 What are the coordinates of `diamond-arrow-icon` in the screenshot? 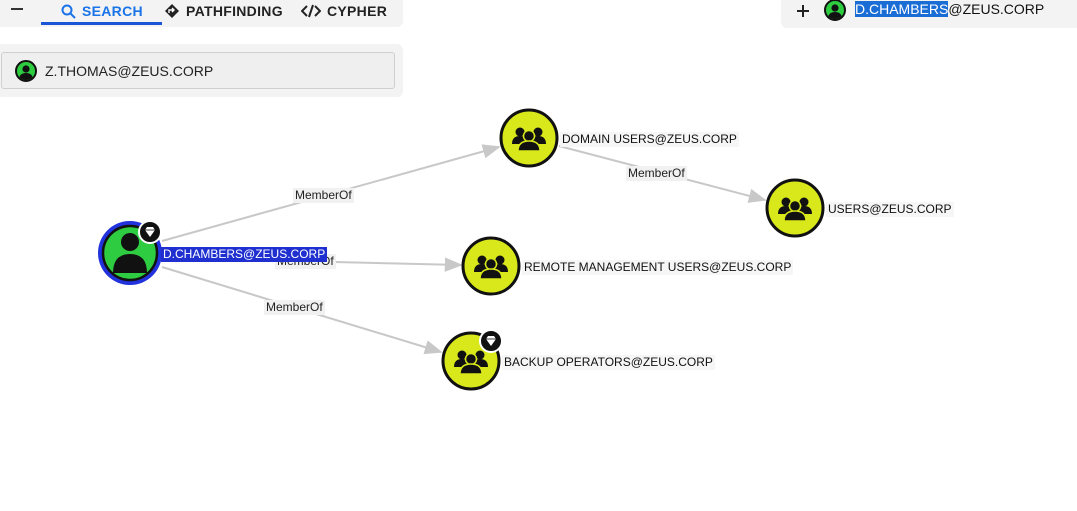 It's located at (172, 11).